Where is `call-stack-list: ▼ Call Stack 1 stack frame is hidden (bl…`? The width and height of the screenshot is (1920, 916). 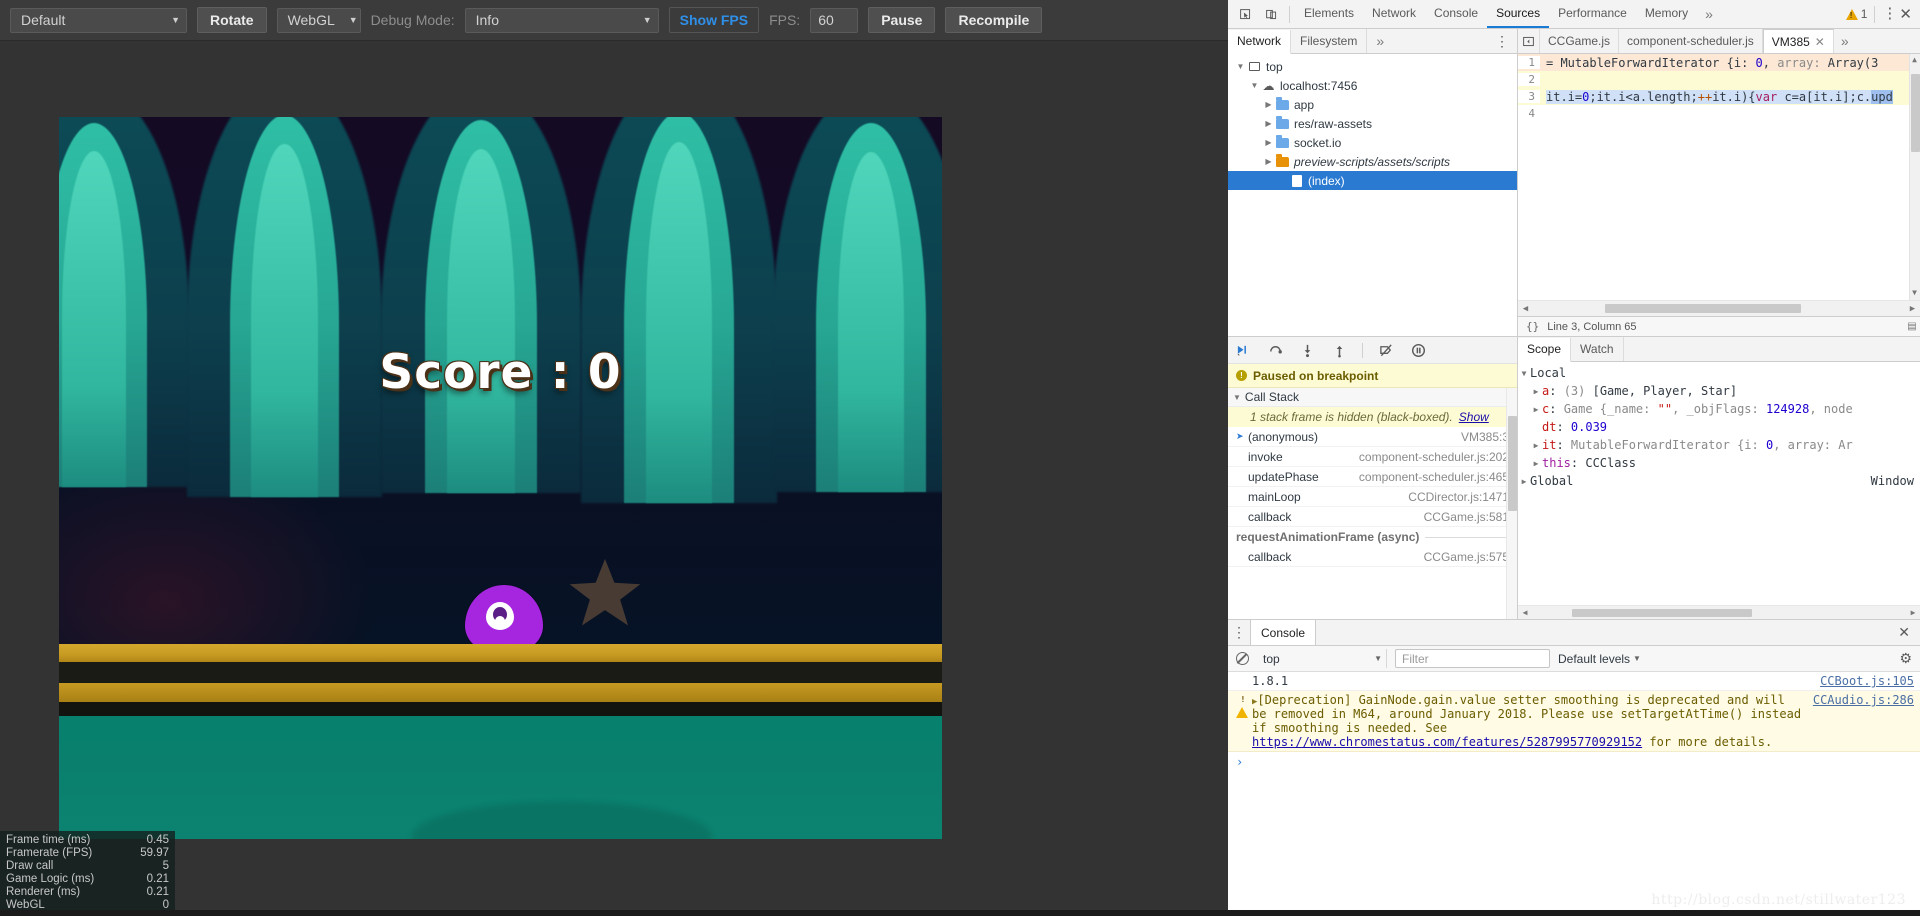
call-stack-list: ▼ Call Stack 1 stack frame is hidden (bl… is located at coordinates (1372, 503).